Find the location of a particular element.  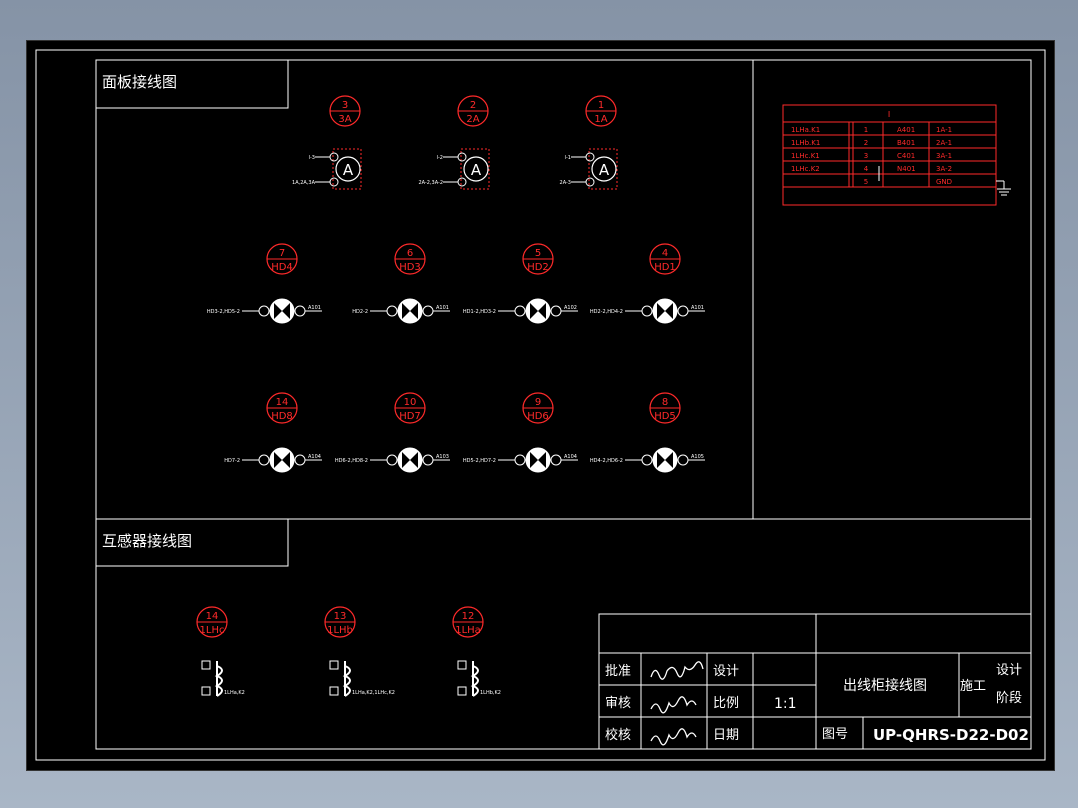

tag-number: 5 is located at coordinates (538, 253).